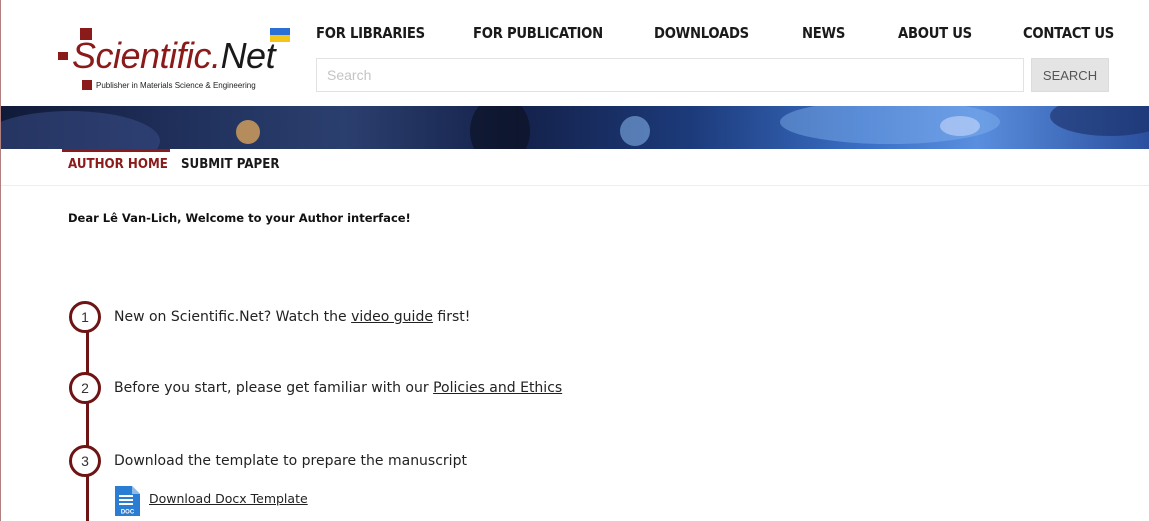  Describe the element at coordinates (497, 388) in the screenshot. I see `policies-ethics-link: Policies and Ethics` at that location.